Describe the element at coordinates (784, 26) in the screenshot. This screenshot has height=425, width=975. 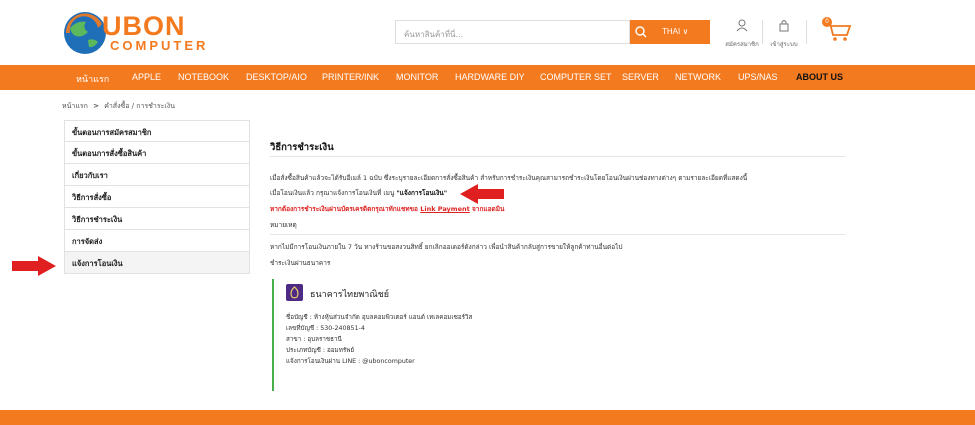
I see `lock-icon` at that location.